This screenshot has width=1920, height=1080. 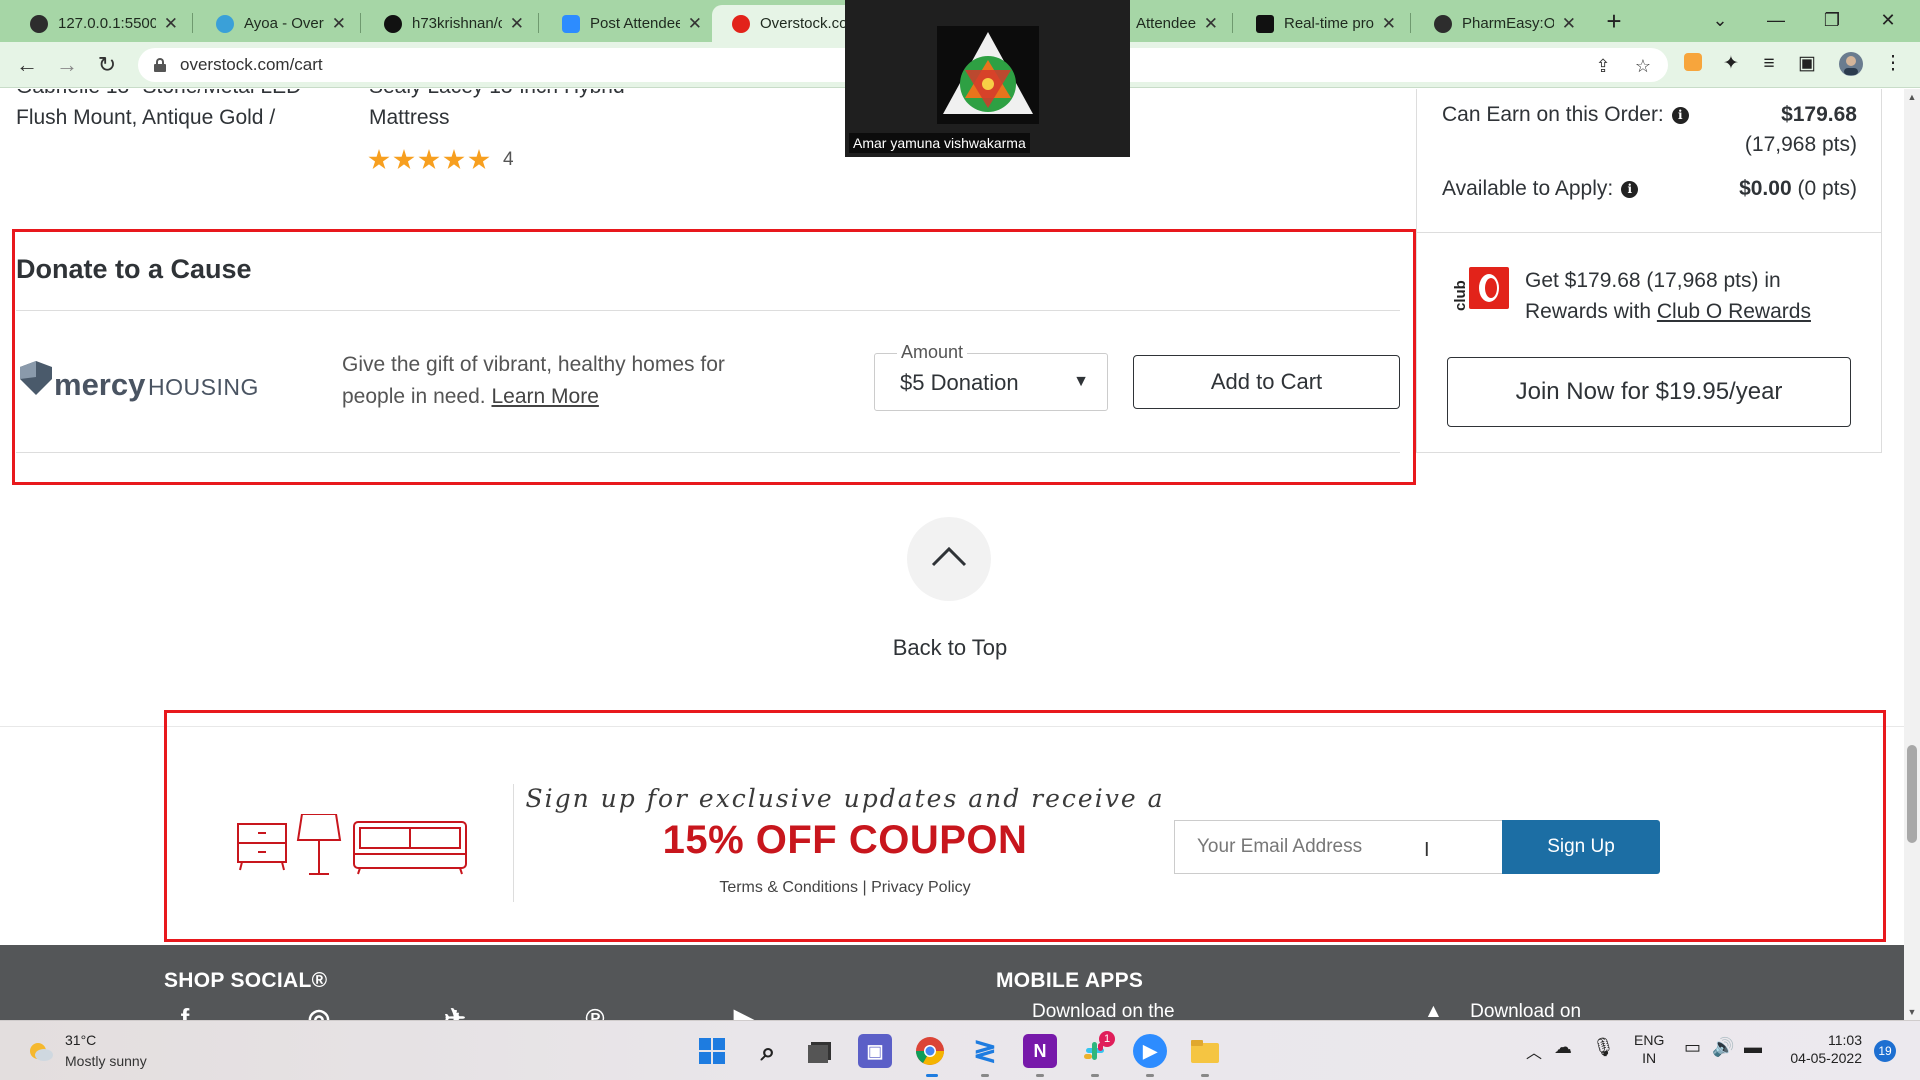 I want to click on search-icon: ⌕, so click(x=768, y=1051).